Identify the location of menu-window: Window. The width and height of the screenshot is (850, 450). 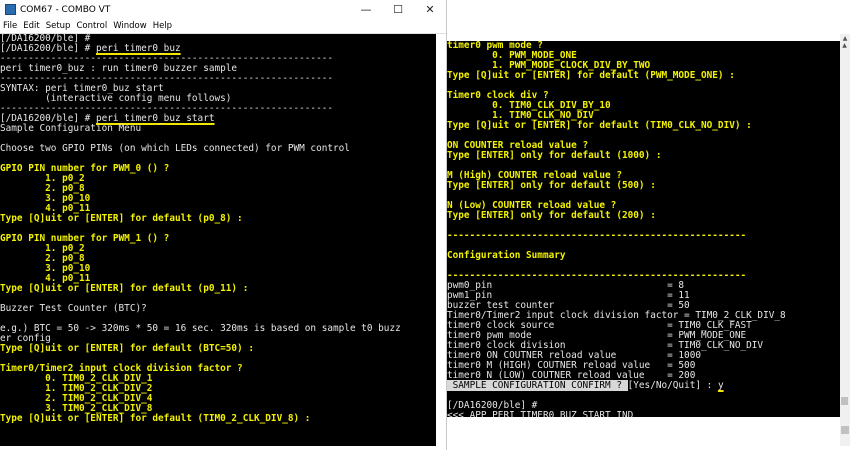
(130, 26).